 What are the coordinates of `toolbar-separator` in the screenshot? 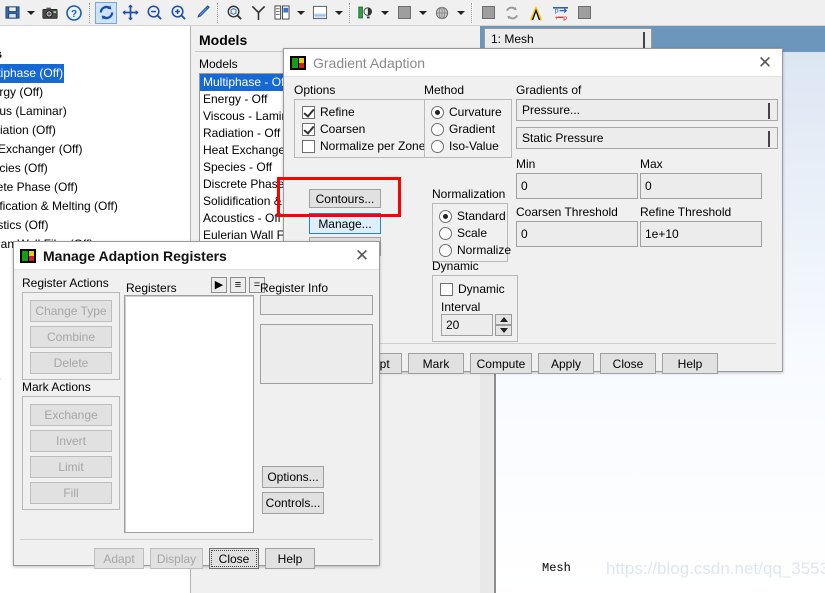 It's located at (472, 12).